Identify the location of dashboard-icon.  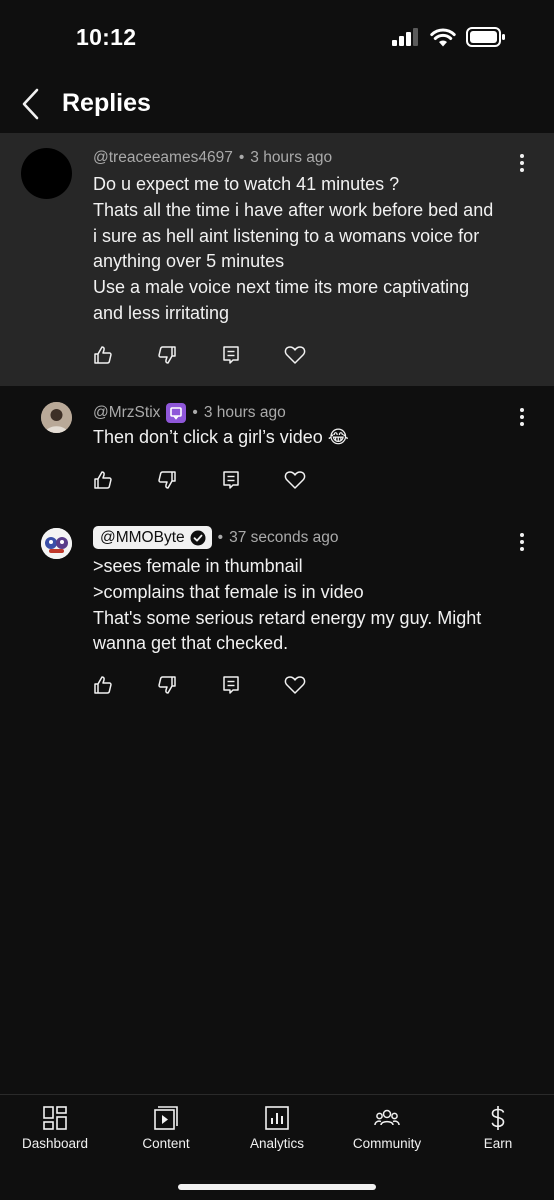
(55, 1118).